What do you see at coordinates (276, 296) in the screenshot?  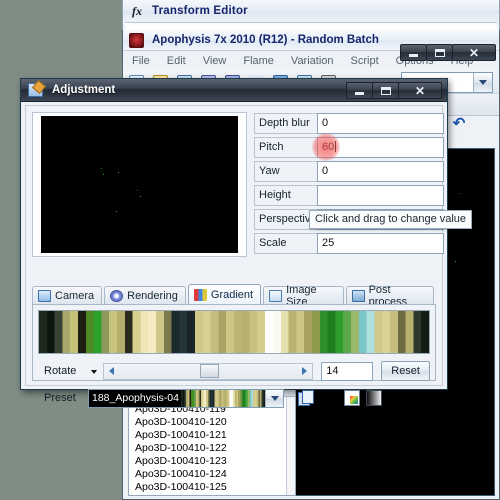 I see `image-size-icon` at bounding box center [276, 296].